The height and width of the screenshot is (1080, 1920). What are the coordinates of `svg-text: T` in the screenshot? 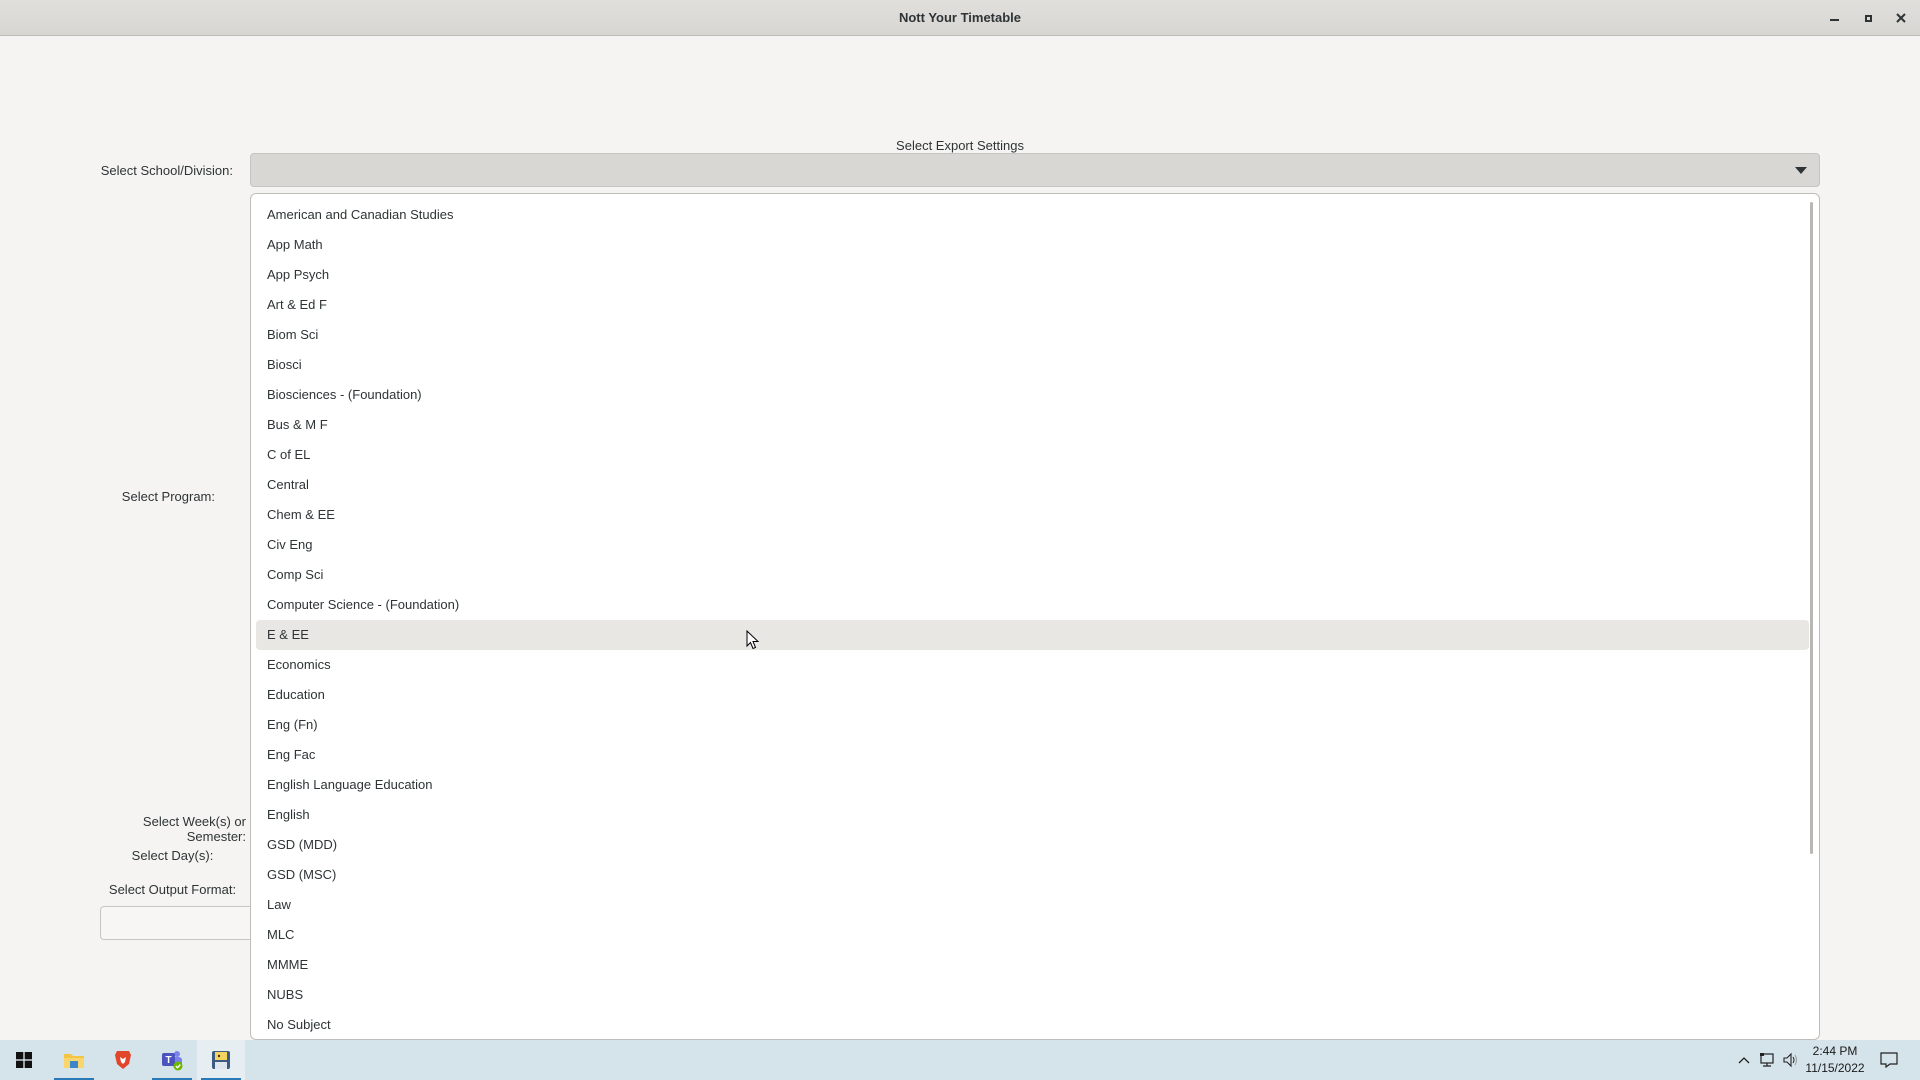 It's located at (168, 1060).